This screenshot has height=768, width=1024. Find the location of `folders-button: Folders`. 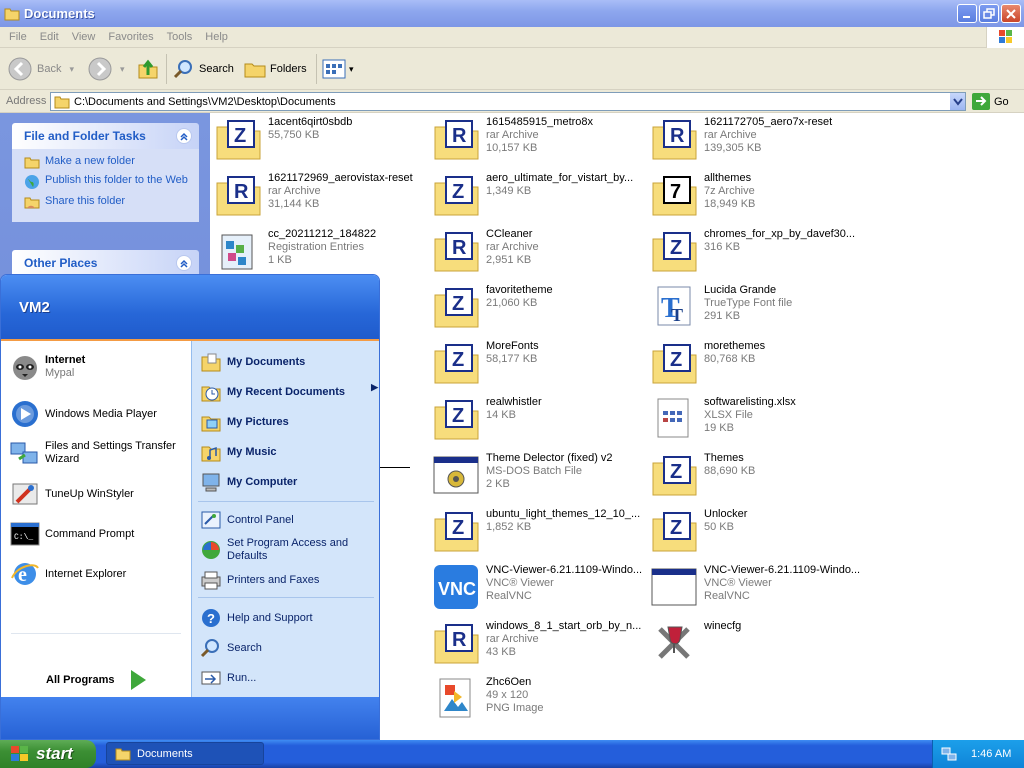

folders-button: Folders is located at coordinates (275, 69).